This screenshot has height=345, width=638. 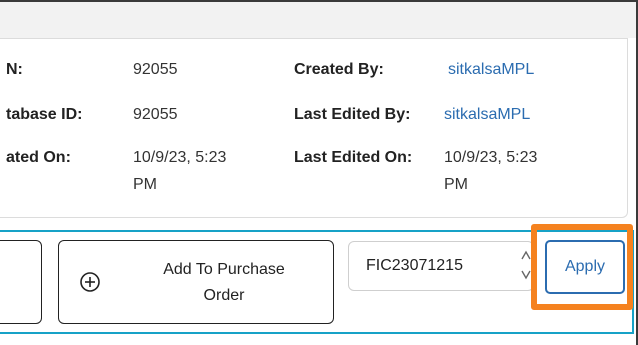 I want to click on add-to-po-label-line2: Order, so click(x=224, y=295).